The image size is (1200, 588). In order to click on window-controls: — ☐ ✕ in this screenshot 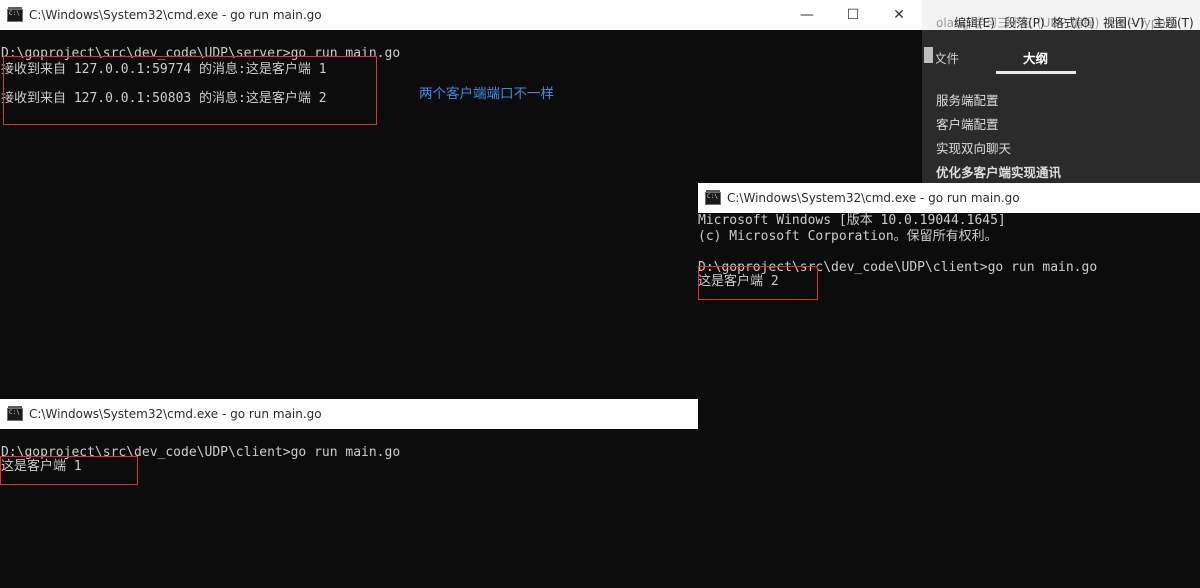, I will do `click(853, 15)`.